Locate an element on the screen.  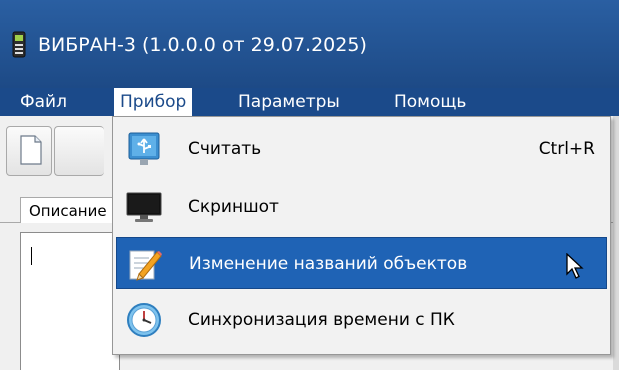
menu-bar: Файл Прибор Параметры Помощь is located at coordinates (309, 102).